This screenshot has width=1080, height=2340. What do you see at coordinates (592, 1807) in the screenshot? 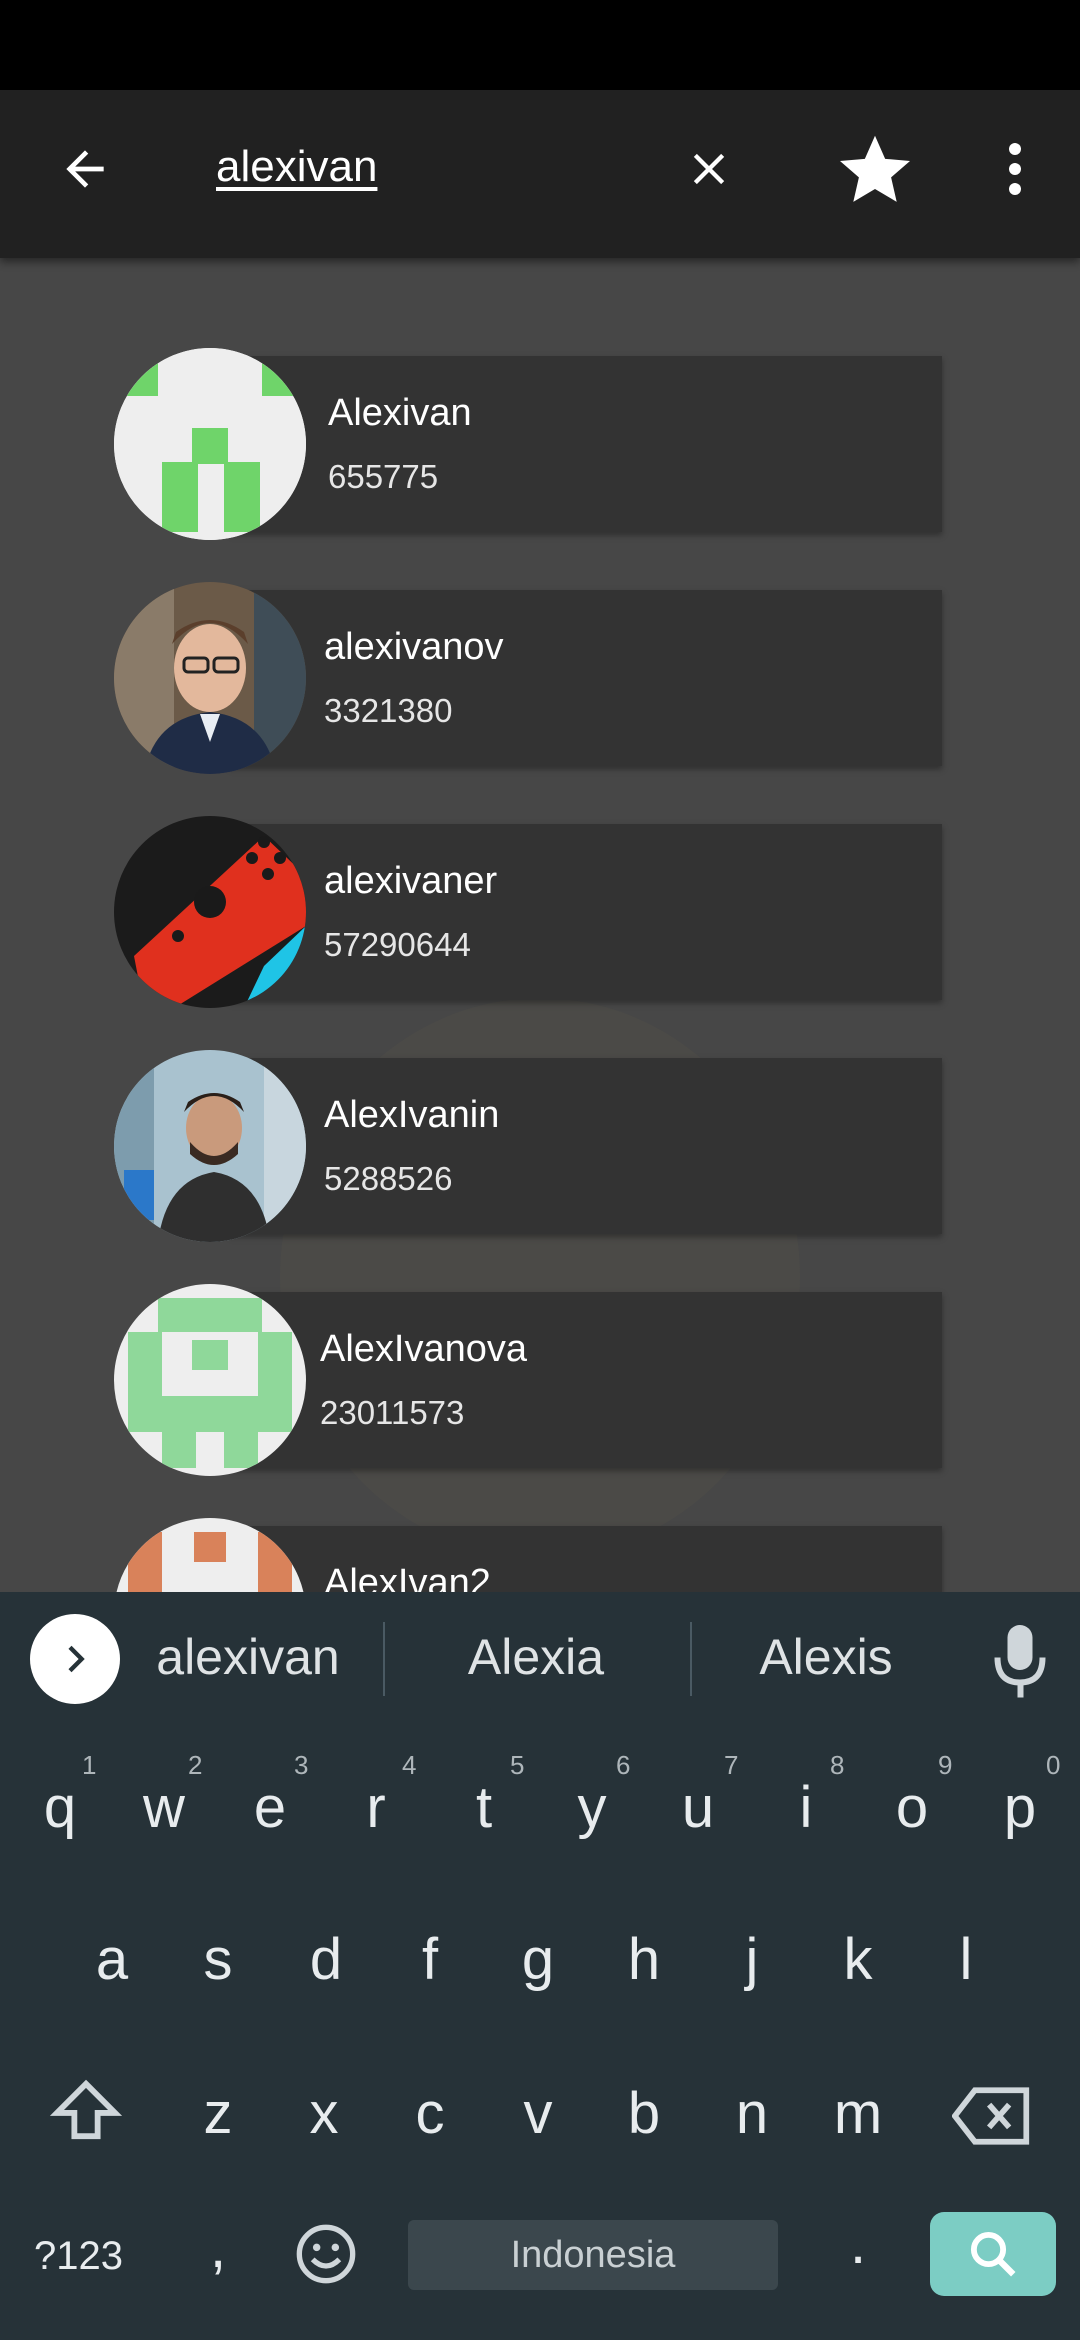
I see `key-y: y` at bounding box center [592, 1807].